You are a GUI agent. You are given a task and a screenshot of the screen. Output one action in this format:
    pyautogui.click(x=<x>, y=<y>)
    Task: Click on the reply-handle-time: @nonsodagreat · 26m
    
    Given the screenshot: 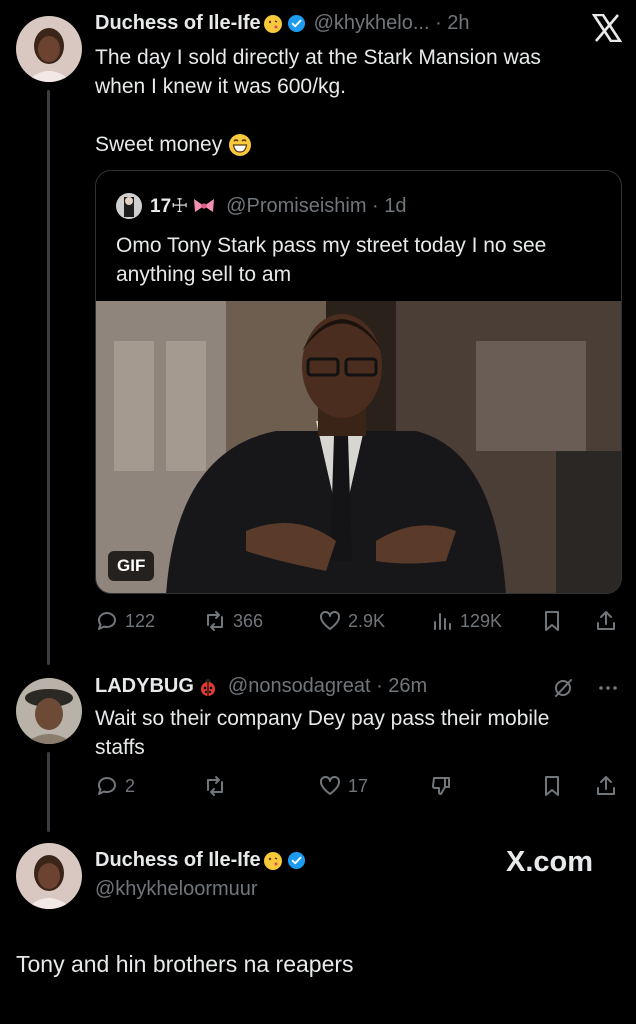 What is the action you would take?
    pyautogui.click(x=327, y=686)
    